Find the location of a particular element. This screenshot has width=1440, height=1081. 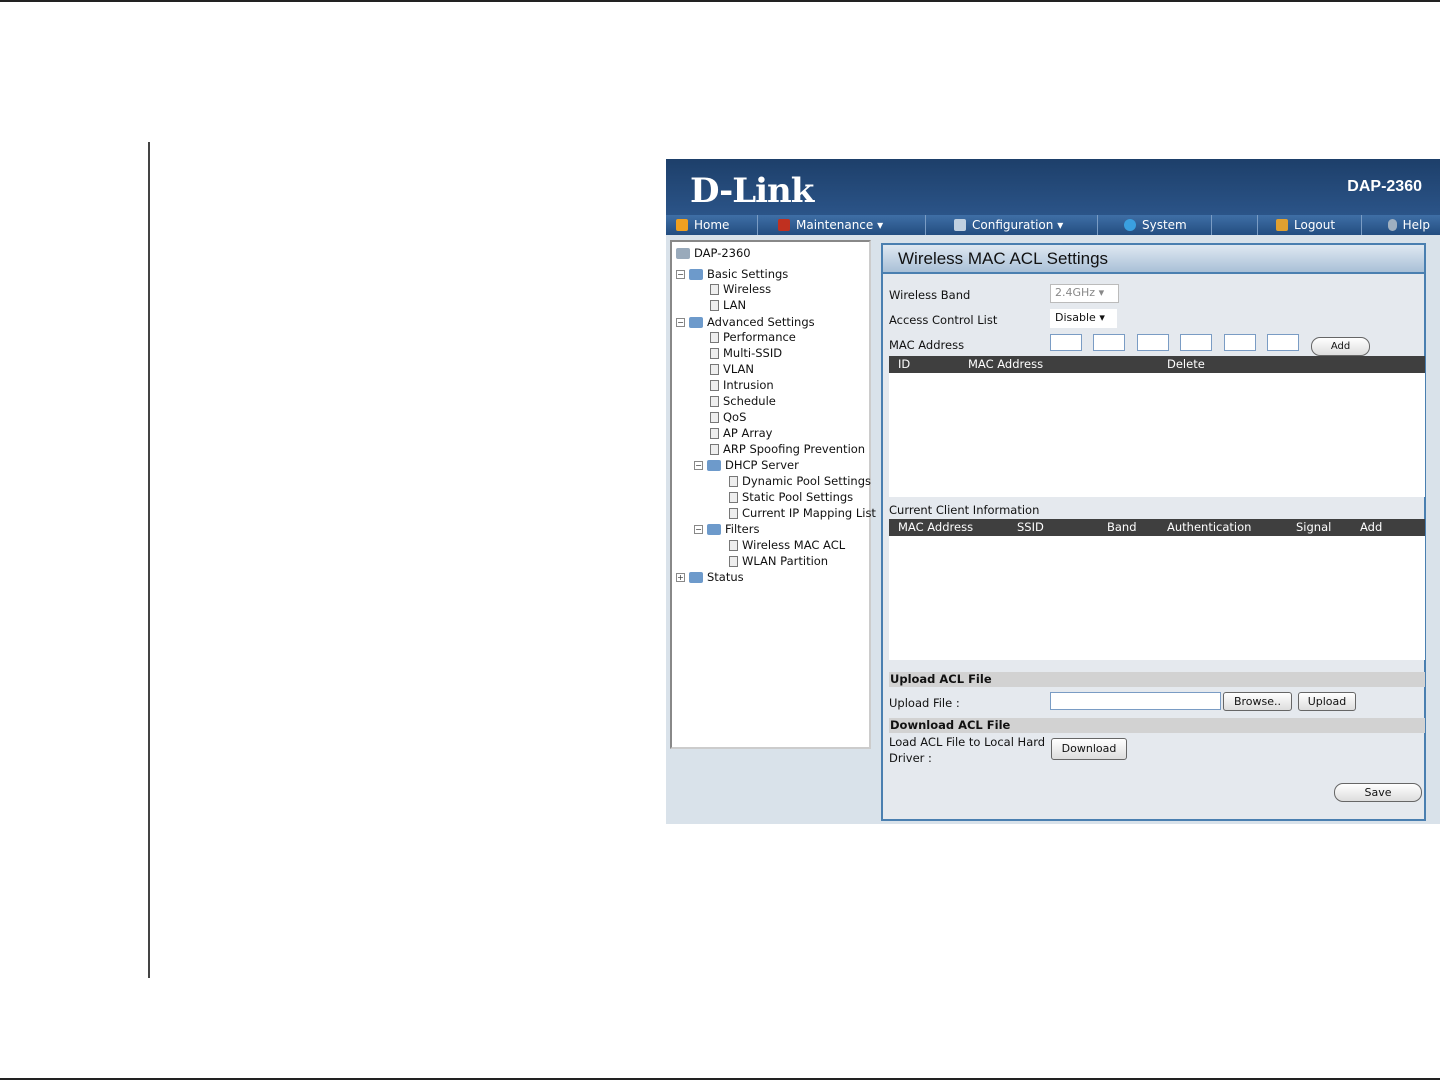

nav-configuration: Configuration ▾ is located at coordinates (1012, 225).